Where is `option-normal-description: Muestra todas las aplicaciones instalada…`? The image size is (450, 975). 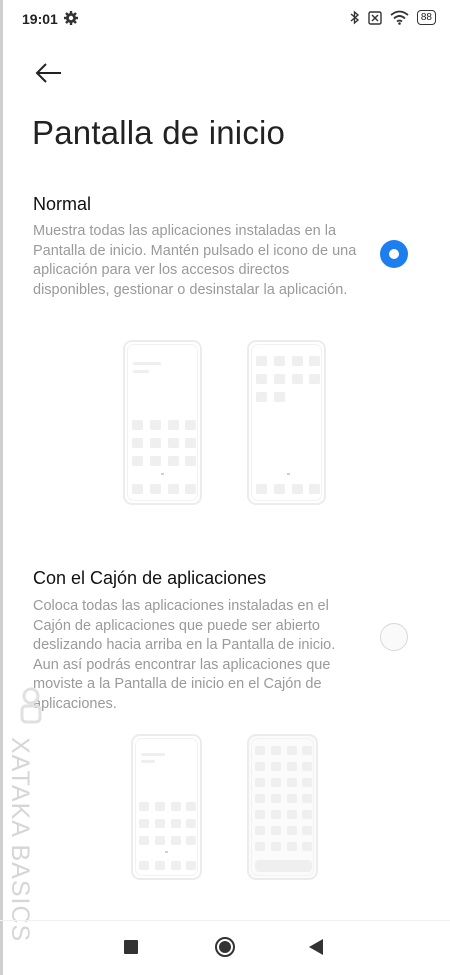 option-normal-description: Muestra todas las aplicaciones instalada… is located at coordinates (195, 260).